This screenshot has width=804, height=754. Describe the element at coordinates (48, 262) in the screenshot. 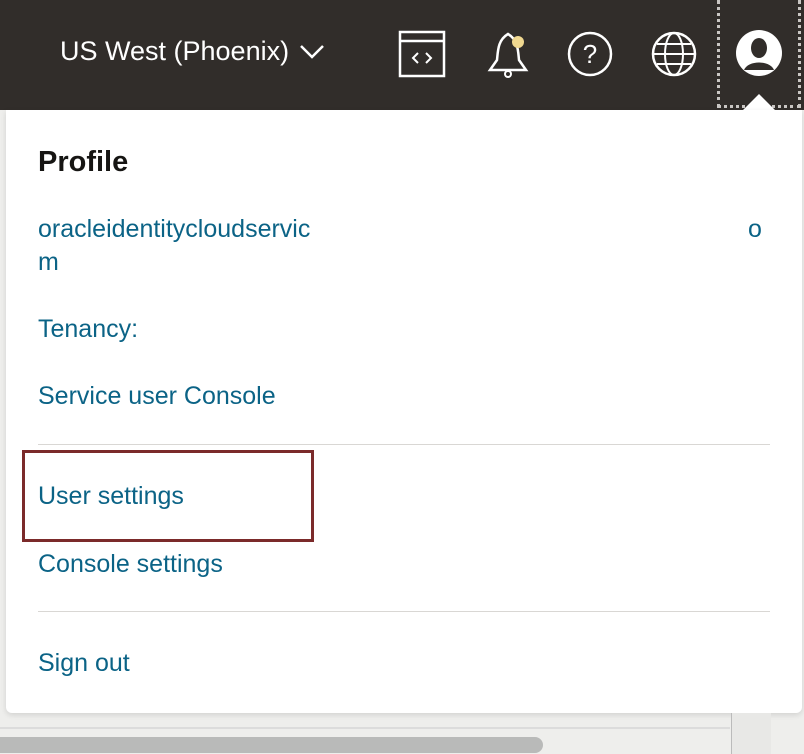

I see `username-link-wrap: m` at that location.